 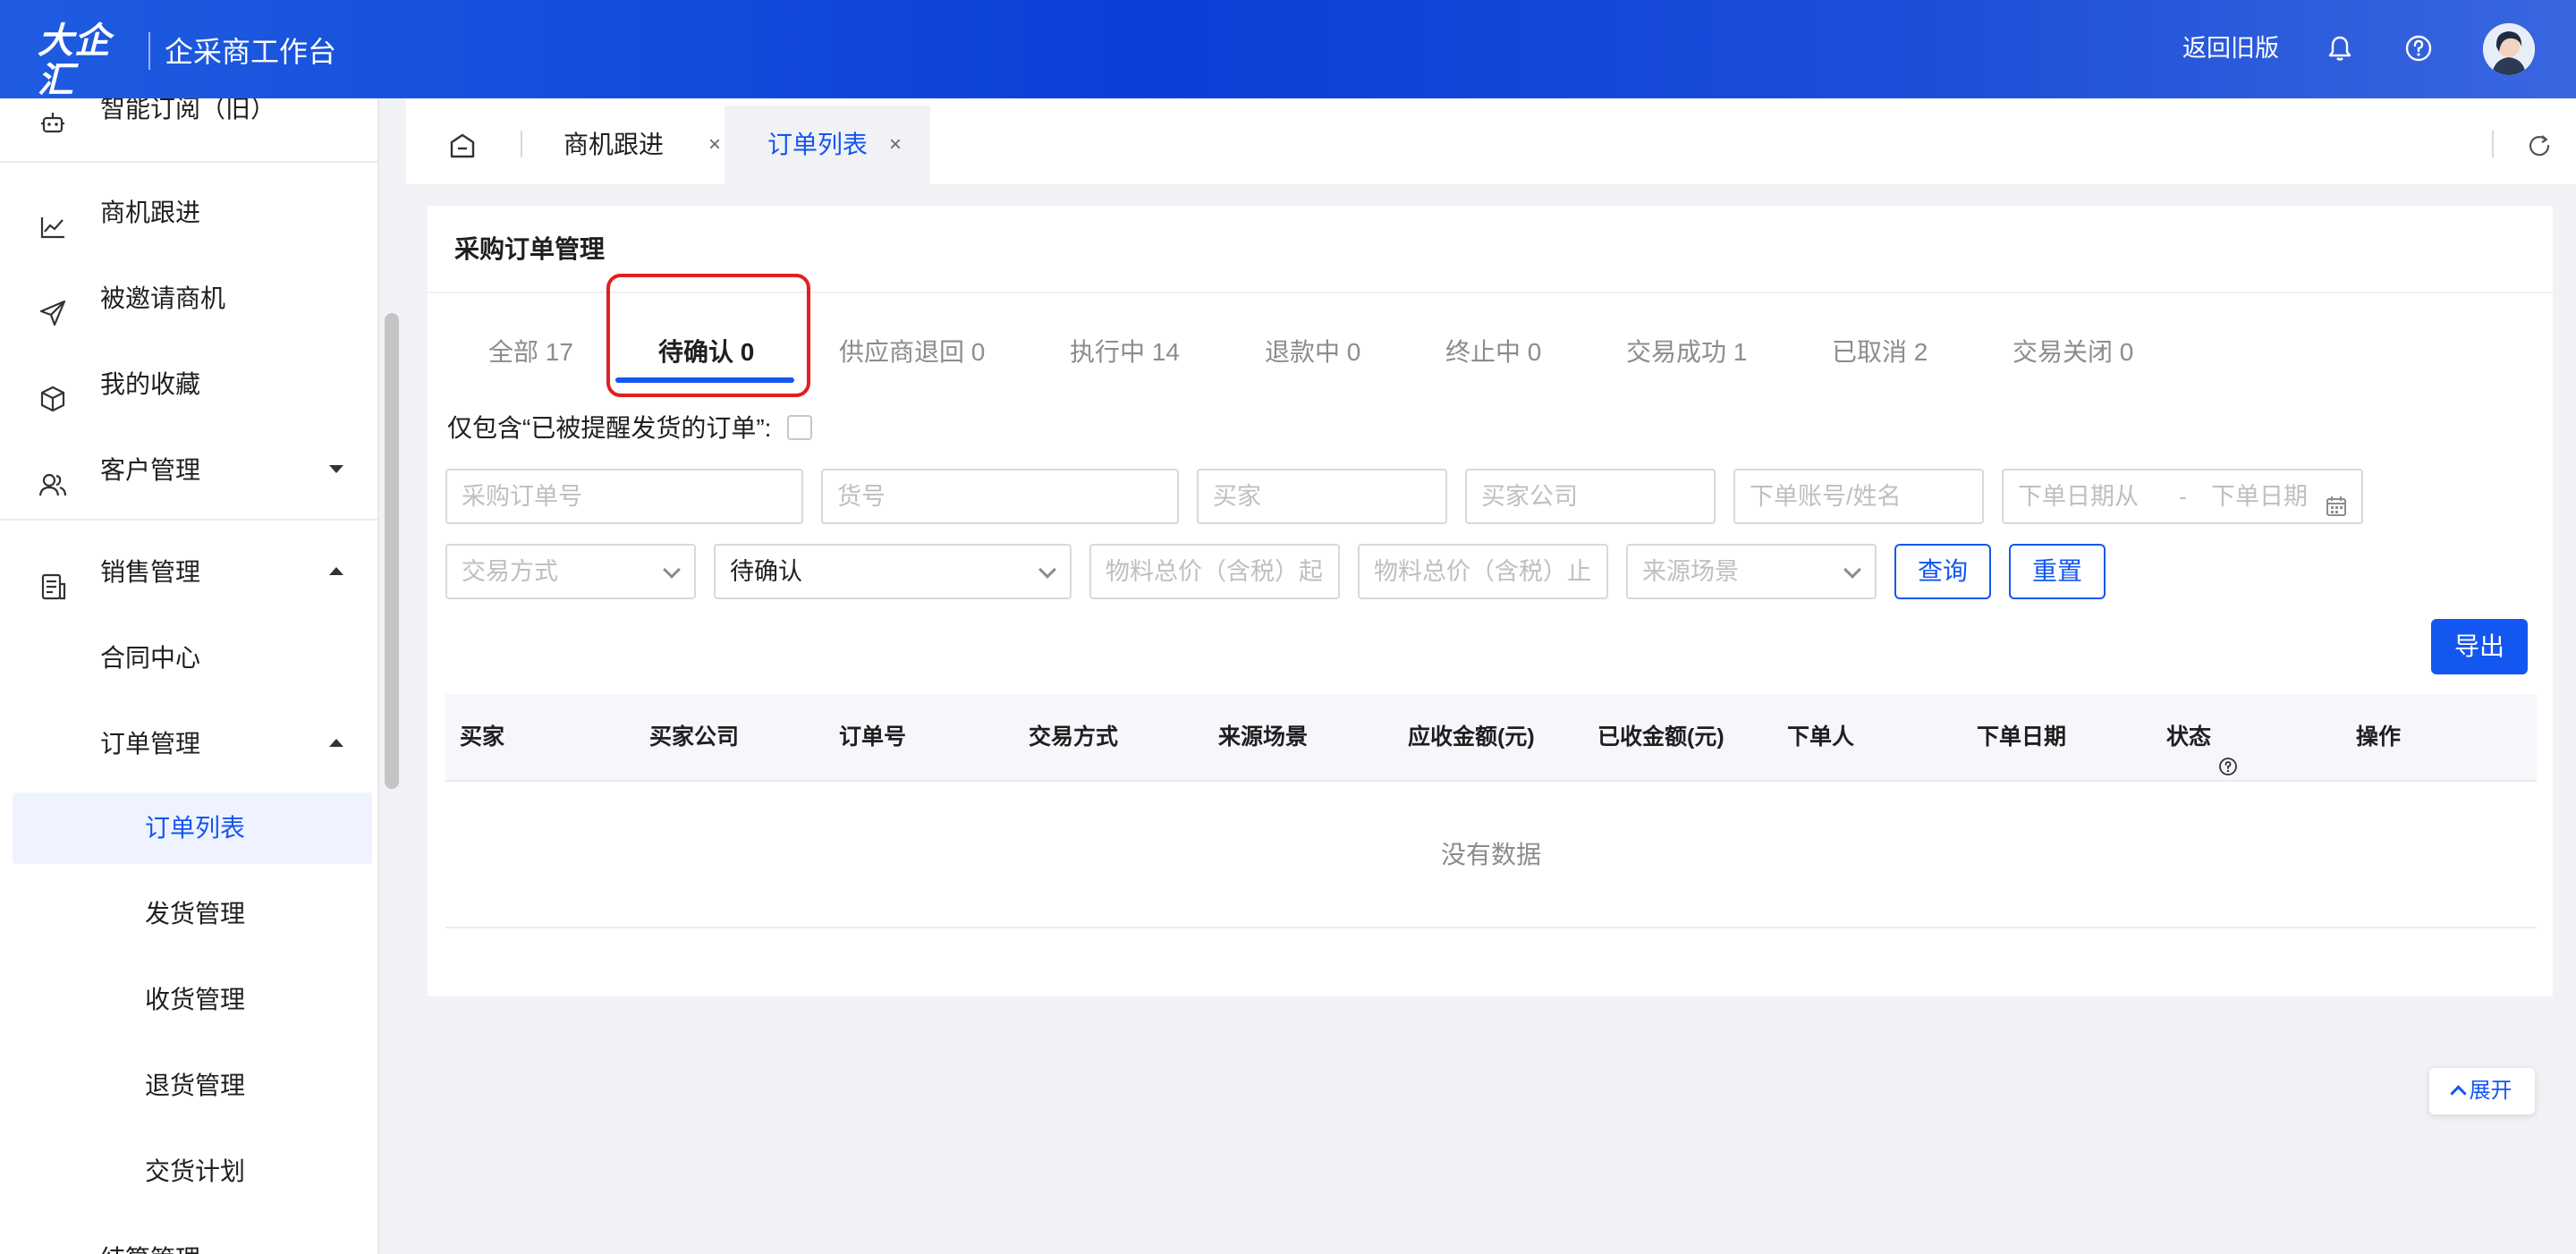 I want to click on buyer-company-input: 买家公司, so click(x=1590, y=496).